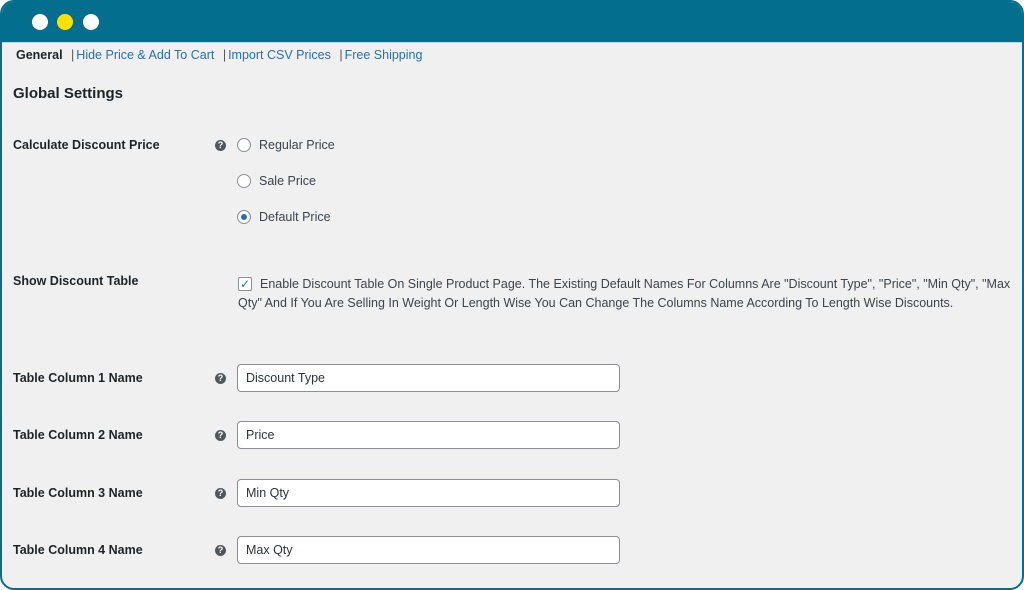 This screenshot has height=590, width=1024. What do you see at coordinates (68, 93) in the screenshot?
I see `section-title: Global Settings` at bounding box center [68, 93].